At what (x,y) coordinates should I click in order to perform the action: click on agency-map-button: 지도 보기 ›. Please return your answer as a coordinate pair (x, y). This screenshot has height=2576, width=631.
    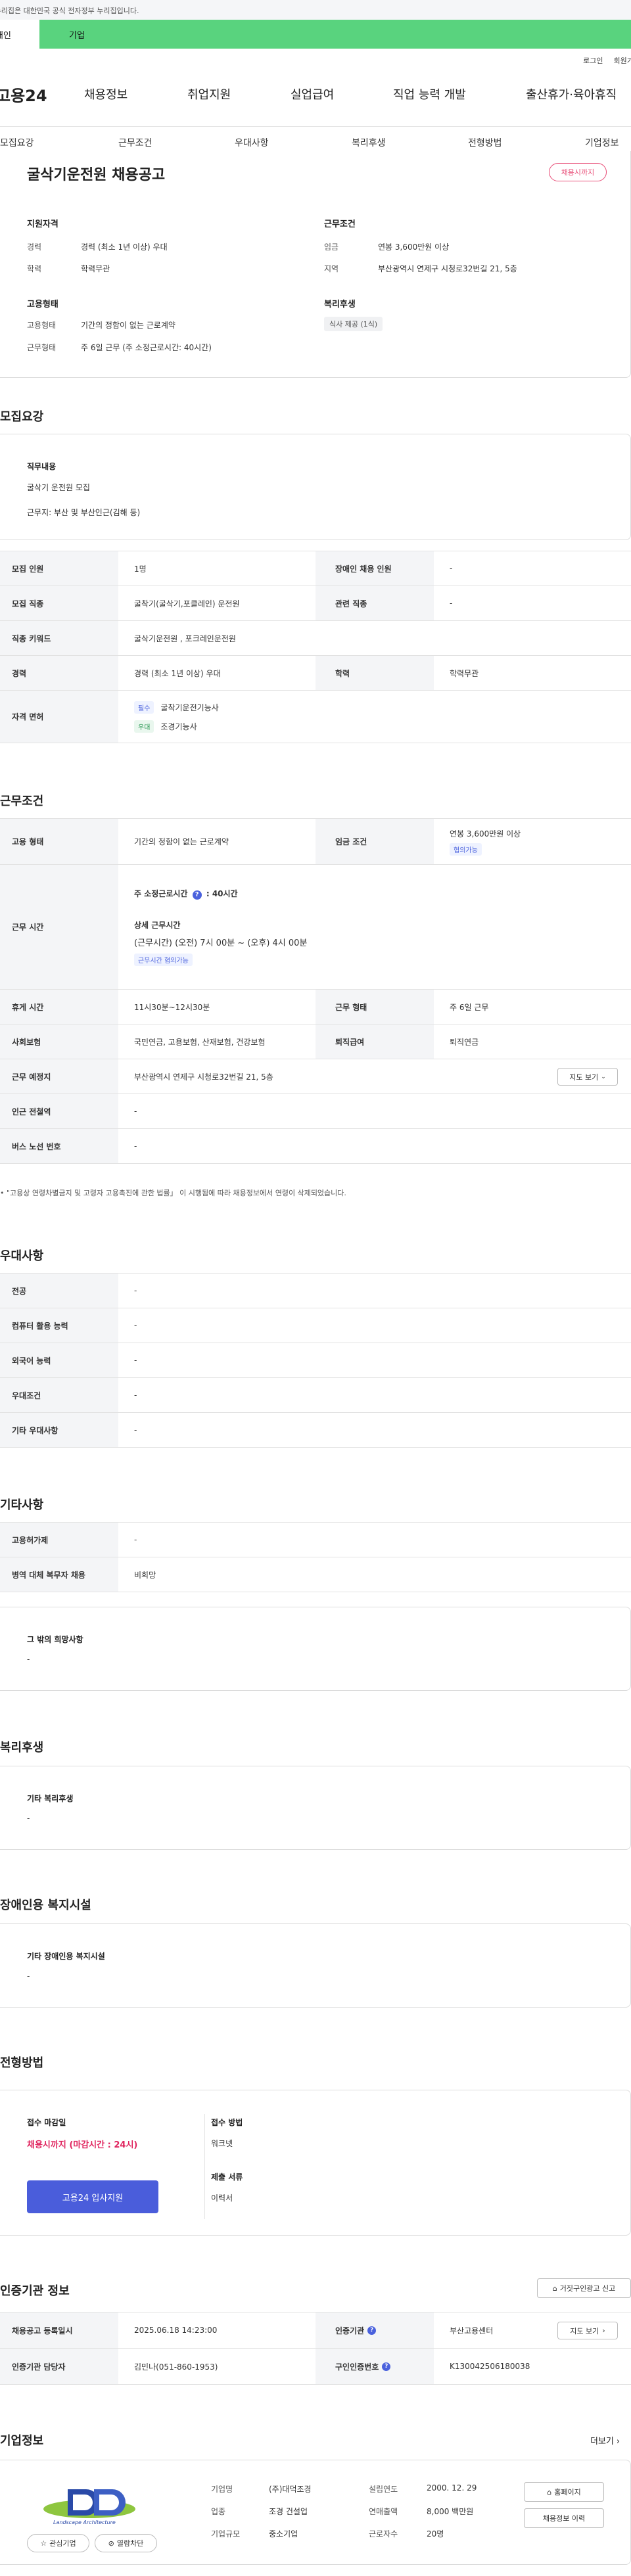
    Looking at the image, I should click on (588, 2330).